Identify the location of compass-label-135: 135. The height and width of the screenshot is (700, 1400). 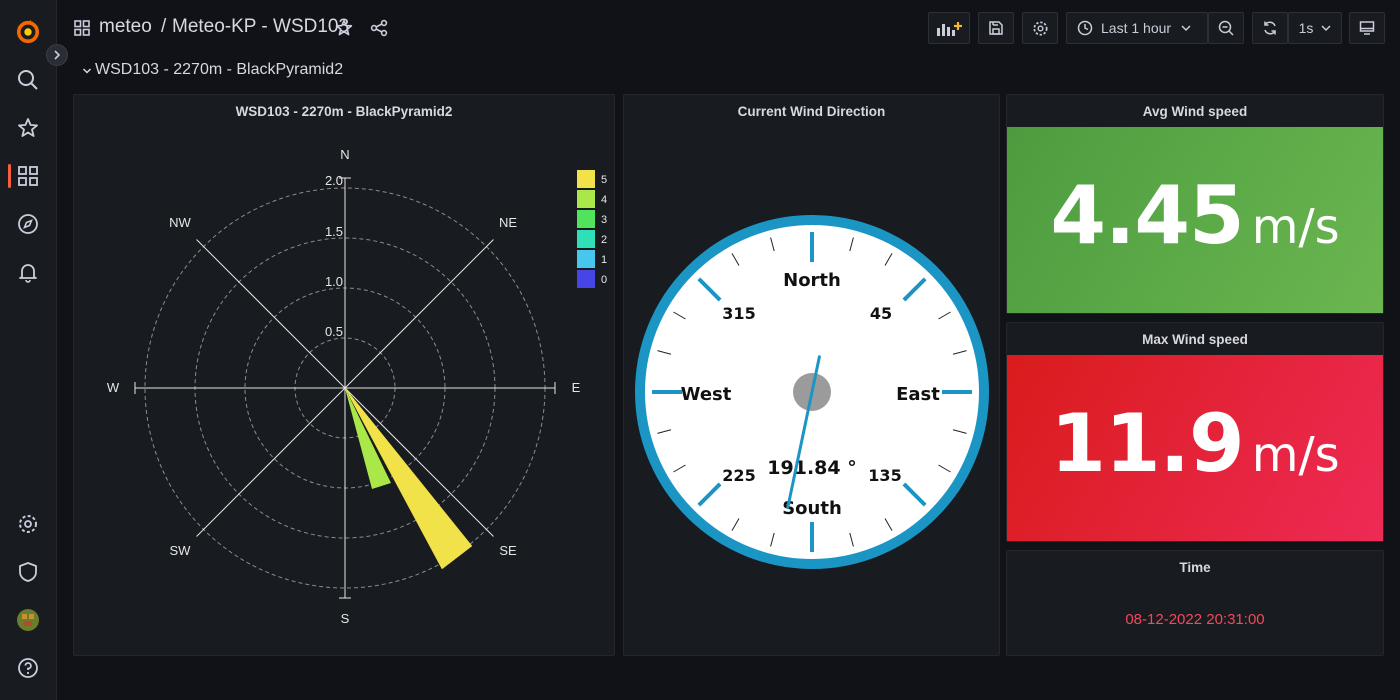
(884, 475).